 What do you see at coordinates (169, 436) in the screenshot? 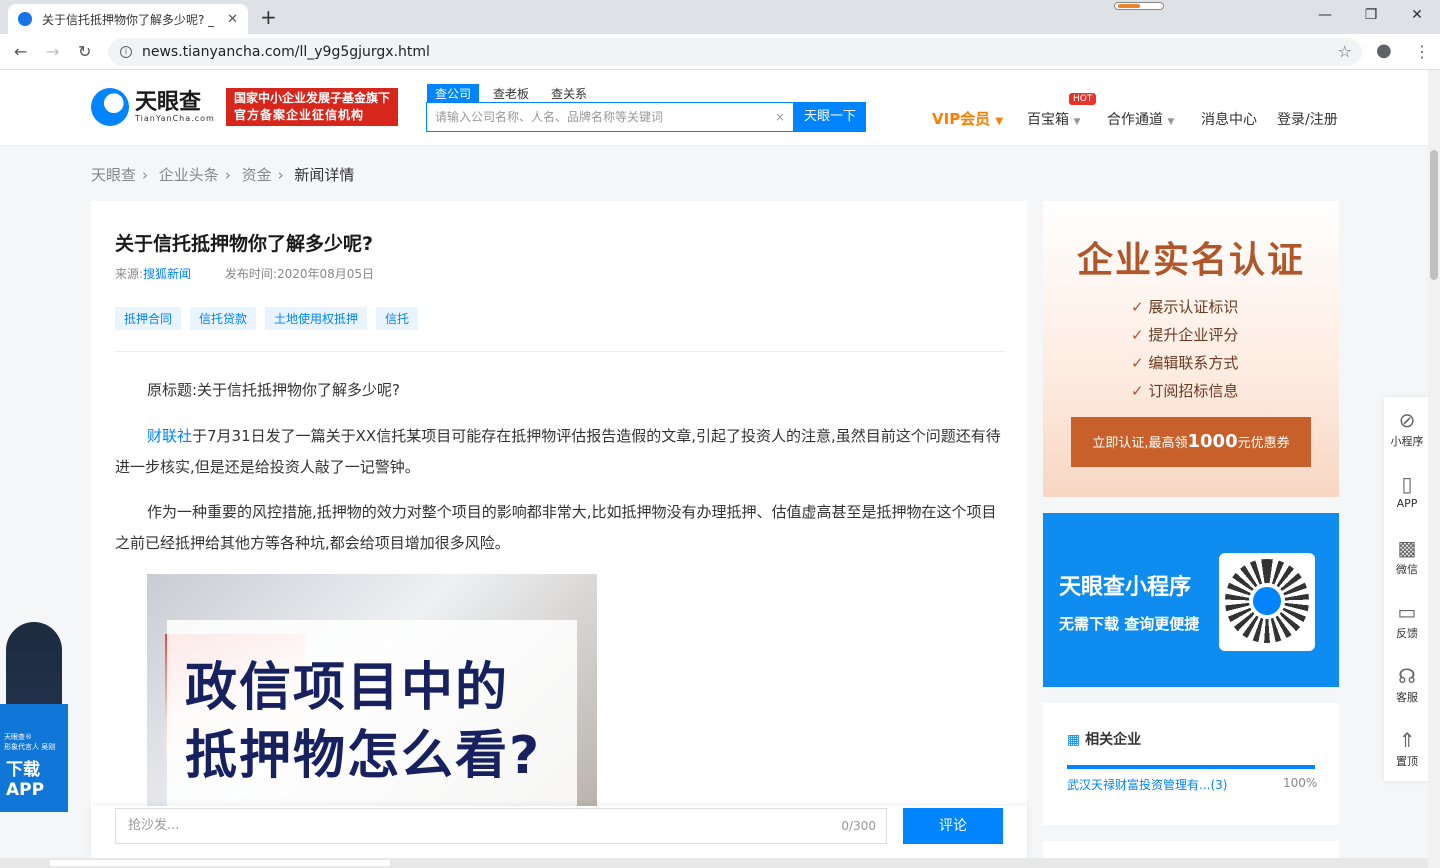
I see `cailianshe-link: 财联社` at bounding box center [169, 436].